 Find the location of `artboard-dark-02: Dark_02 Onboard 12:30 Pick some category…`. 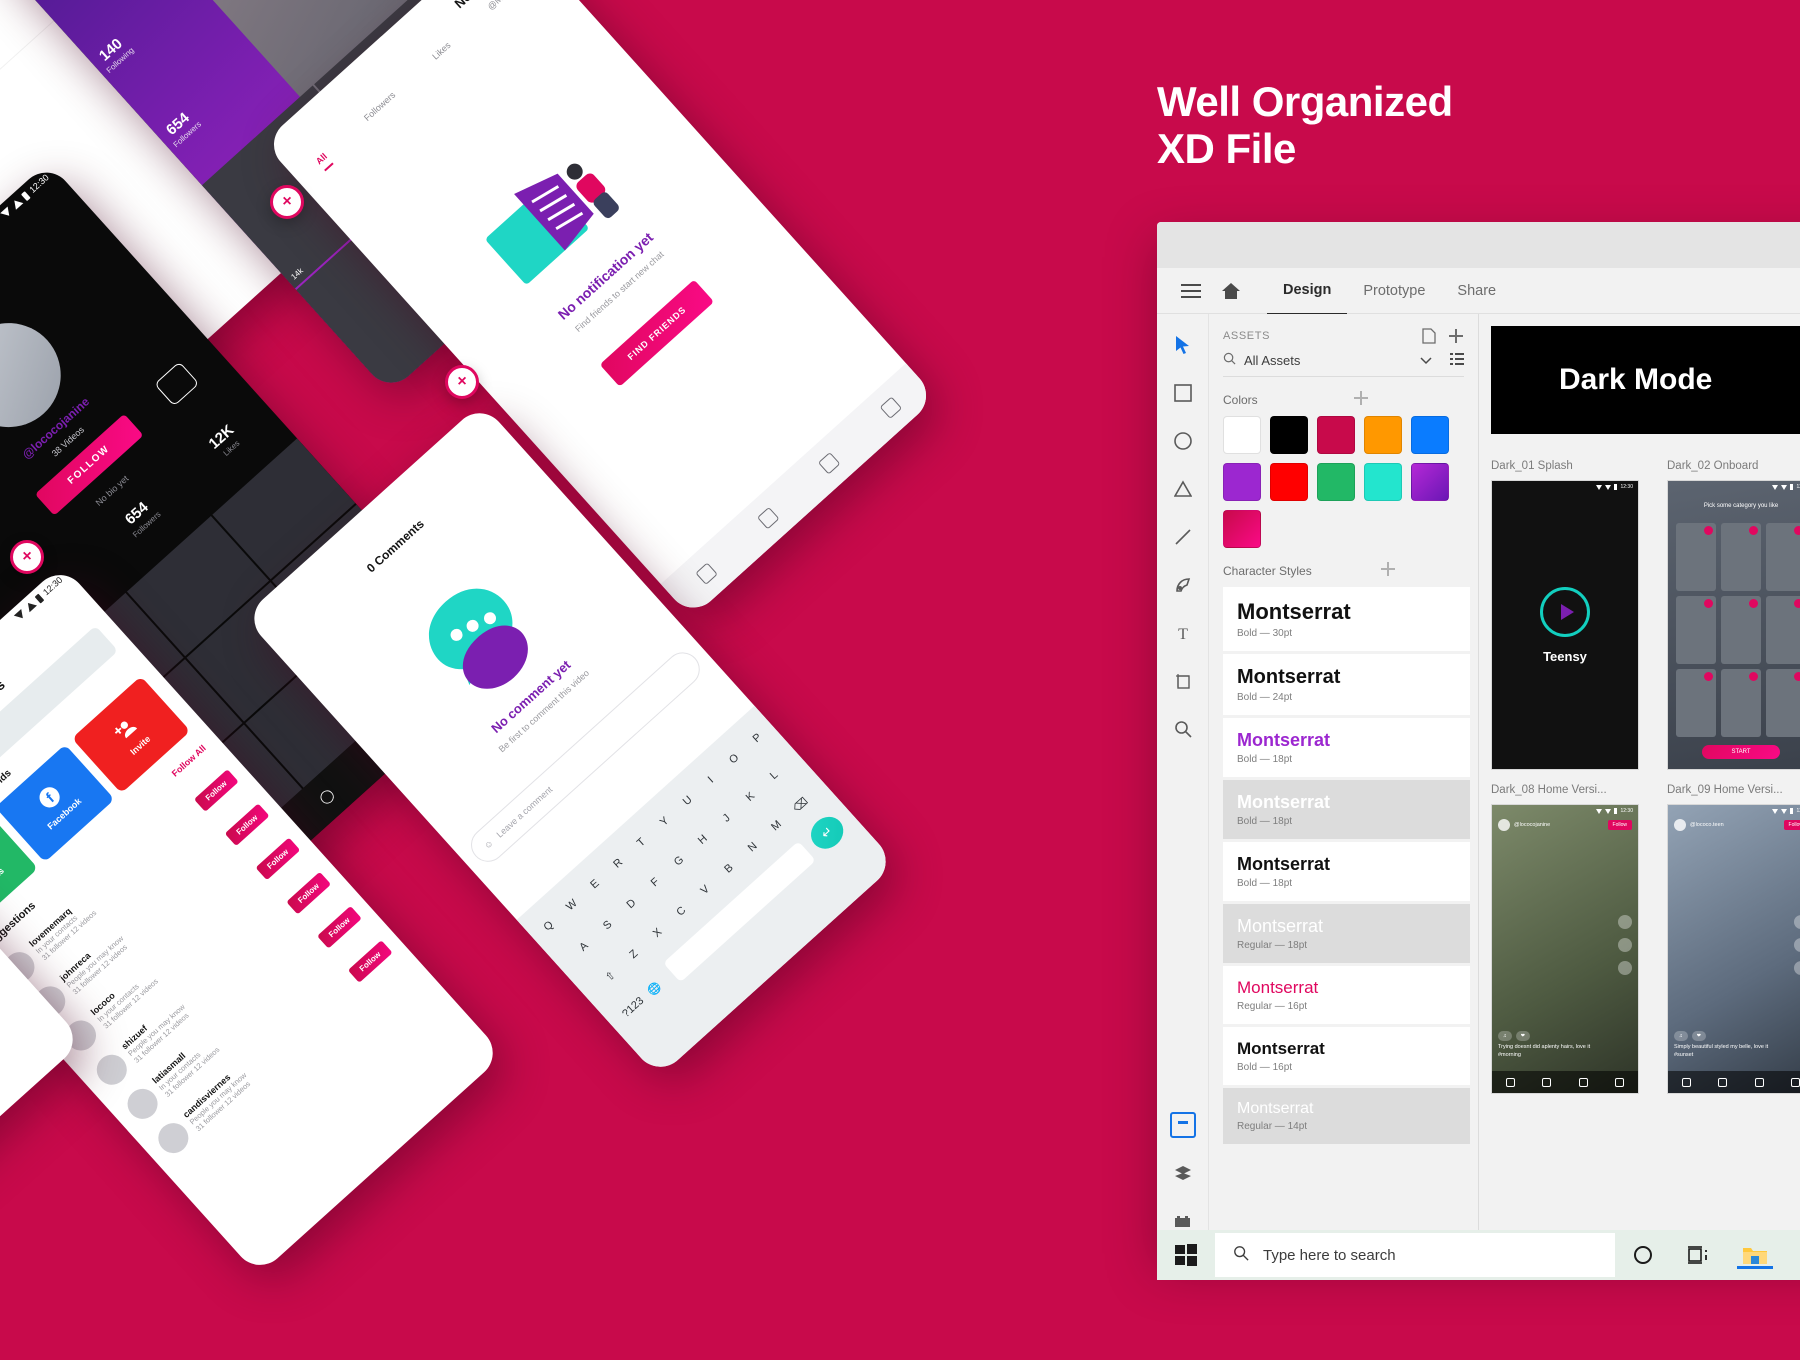

artboard-dark-02: Dark_02 Onboard 12:30 Pick some category… is located at coordinates (1733, 615).